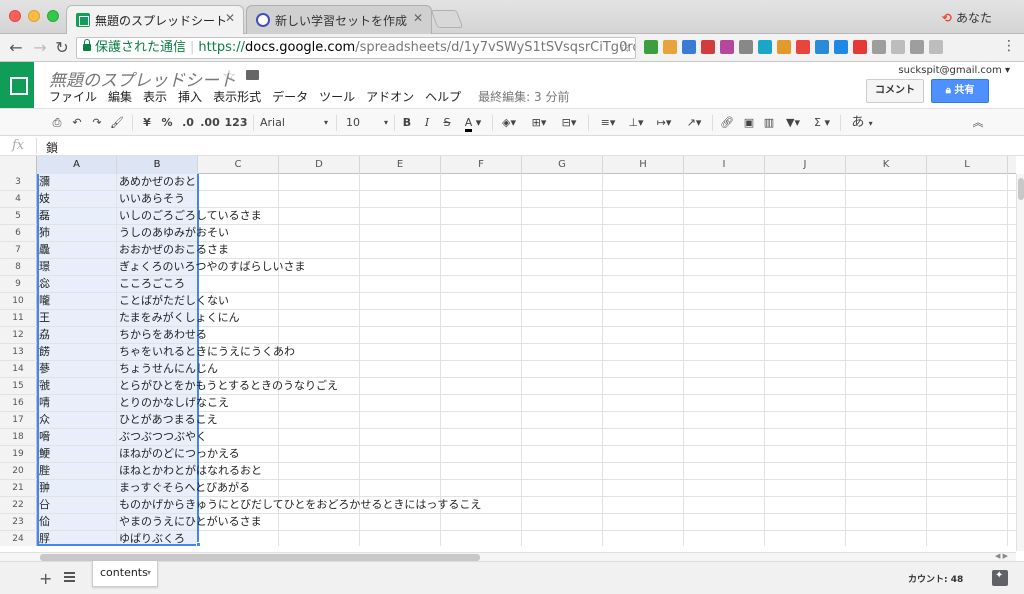 The height and width of the screenshot is (594, 1024). Describe the element at coordinates (189, 216) in the screenshot. I see `cell-b: いしのごろごろしているさま` at that location.